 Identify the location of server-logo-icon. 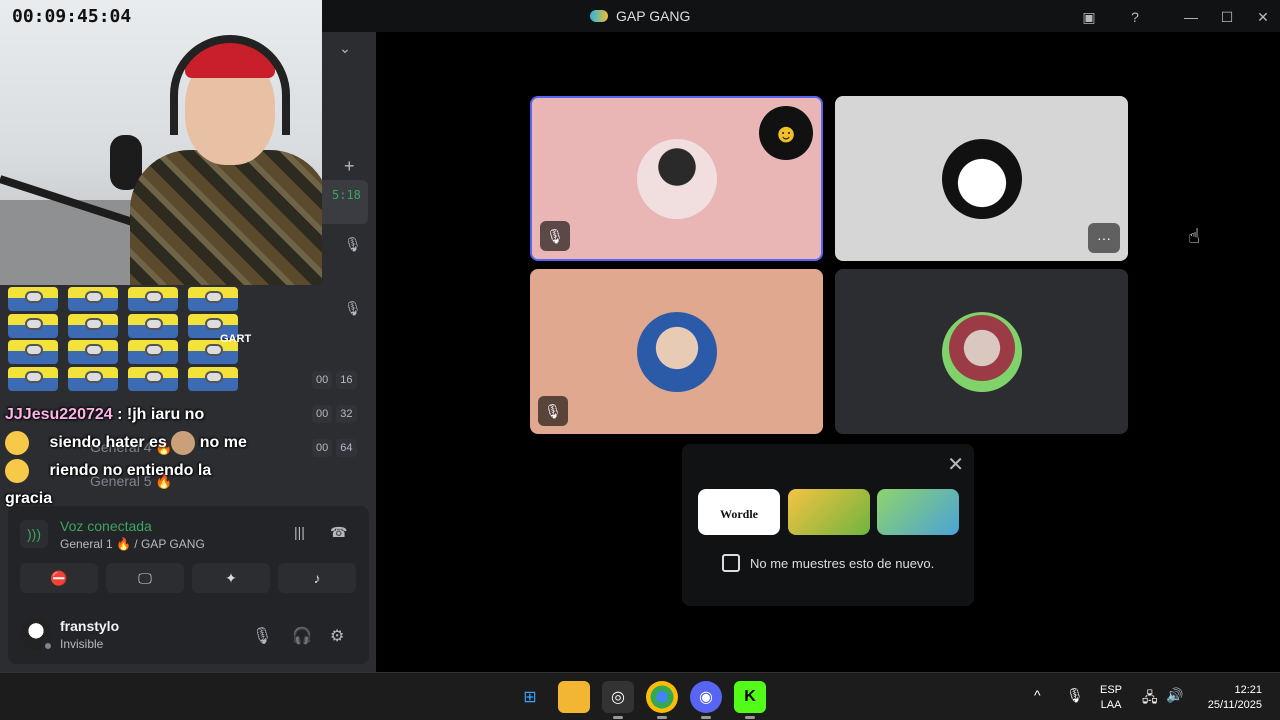
(599, 16).